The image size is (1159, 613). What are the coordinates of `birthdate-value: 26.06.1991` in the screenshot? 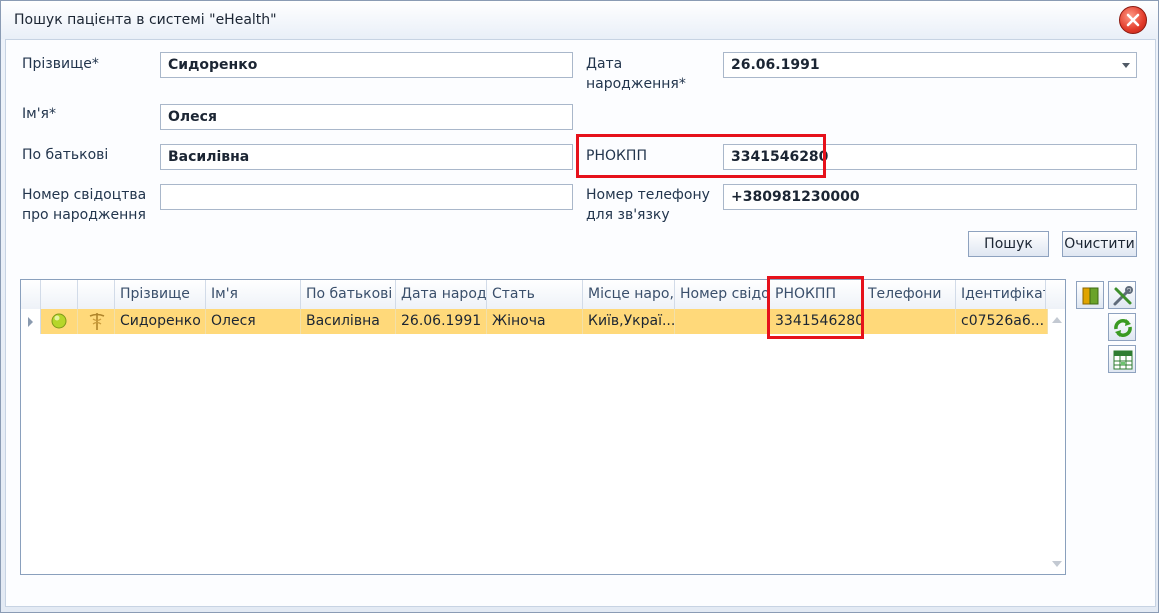 It's located at (775, 65).